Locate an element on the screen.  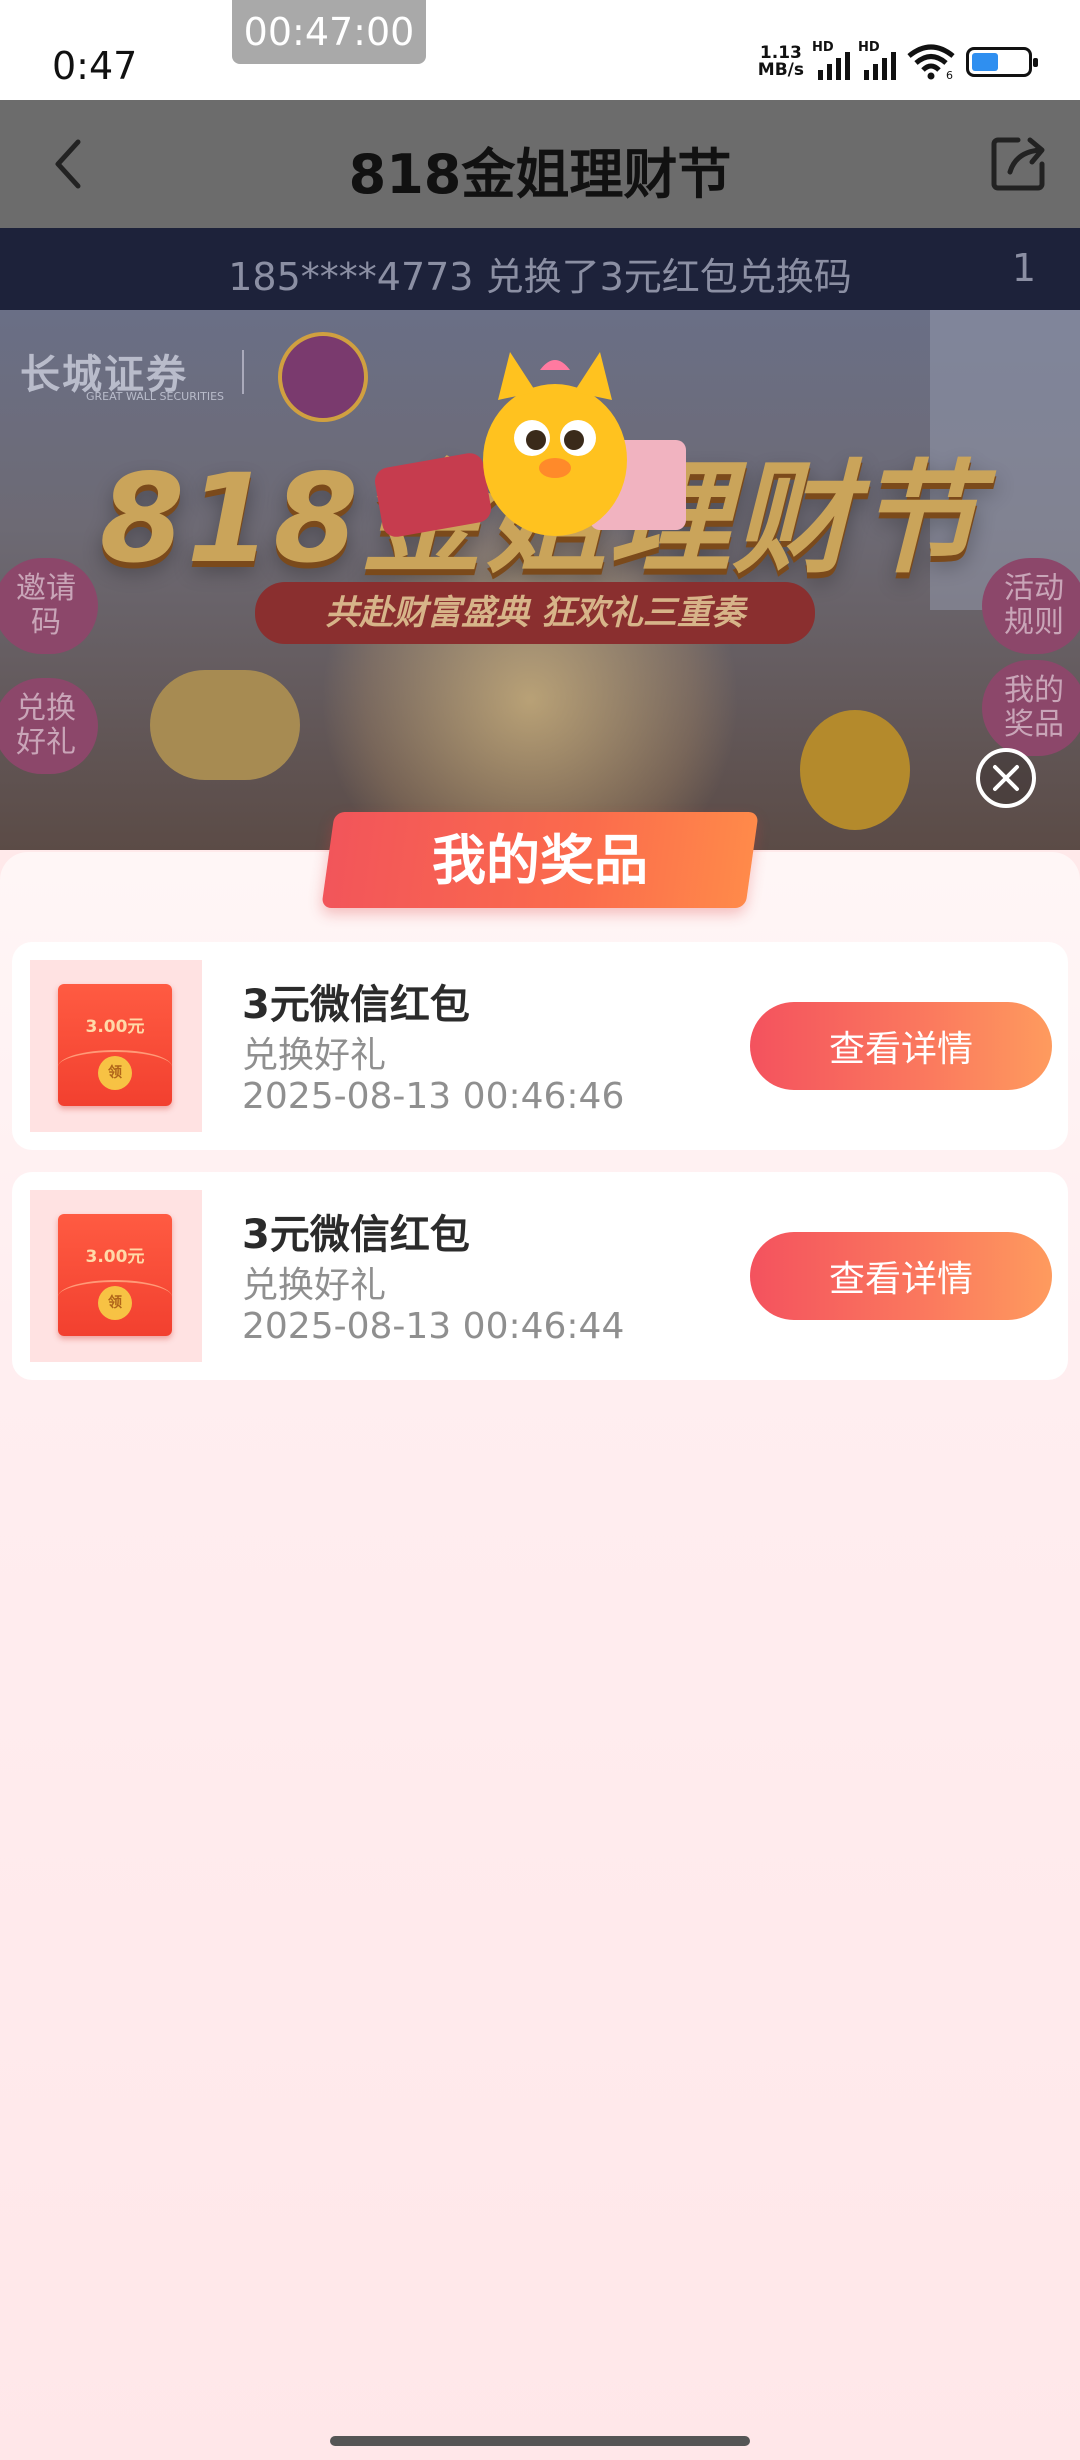
signal-icon: HD is located at coordinates (831, 60).